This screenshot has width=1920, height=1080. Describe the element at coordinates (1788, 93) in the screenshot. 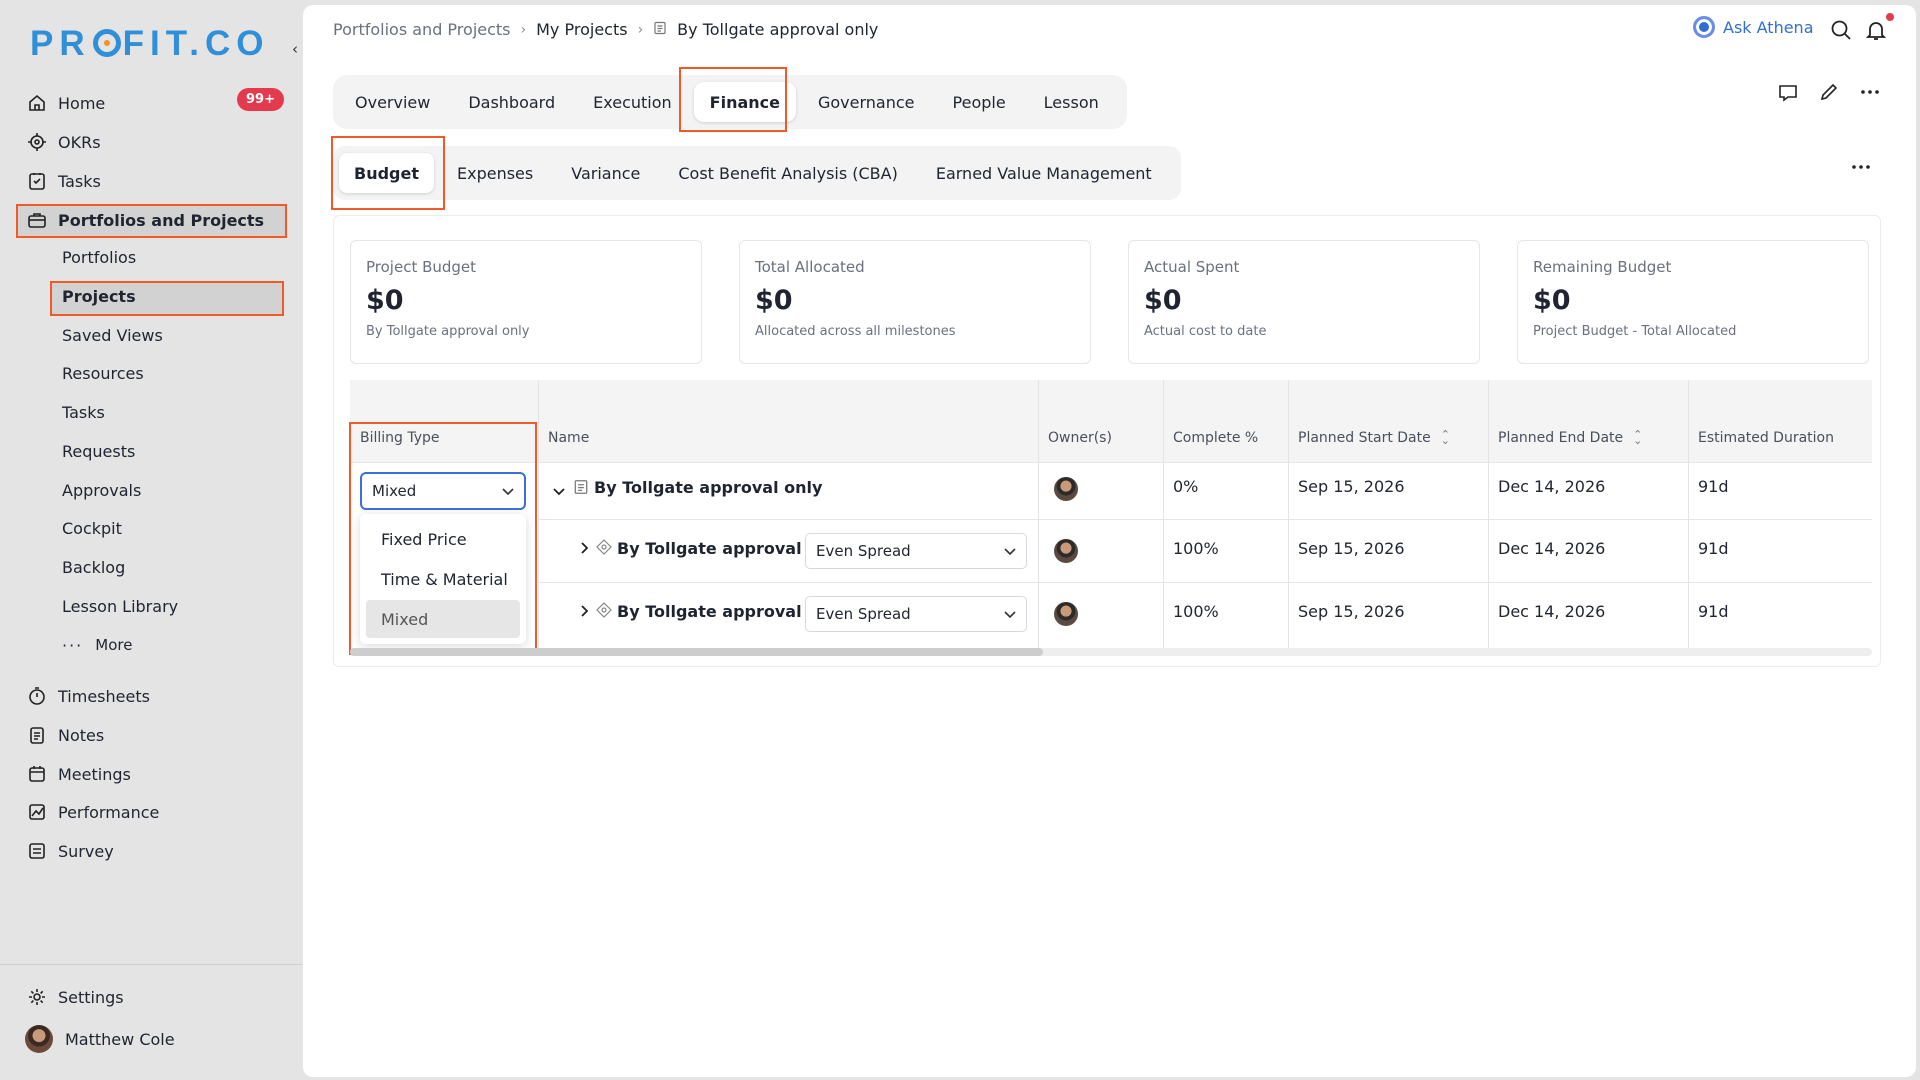

I see `comment-icon` at that location.